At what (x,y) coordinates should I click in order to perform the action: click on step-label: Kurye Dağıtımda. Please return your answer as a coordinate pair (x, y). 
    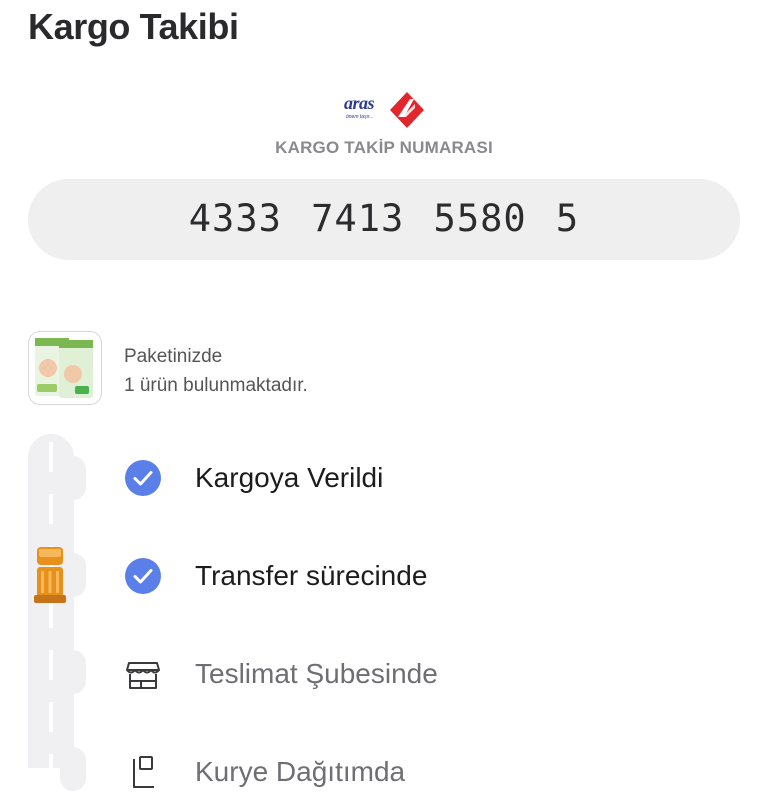
    Looking at the image, I should click on (300, 771).